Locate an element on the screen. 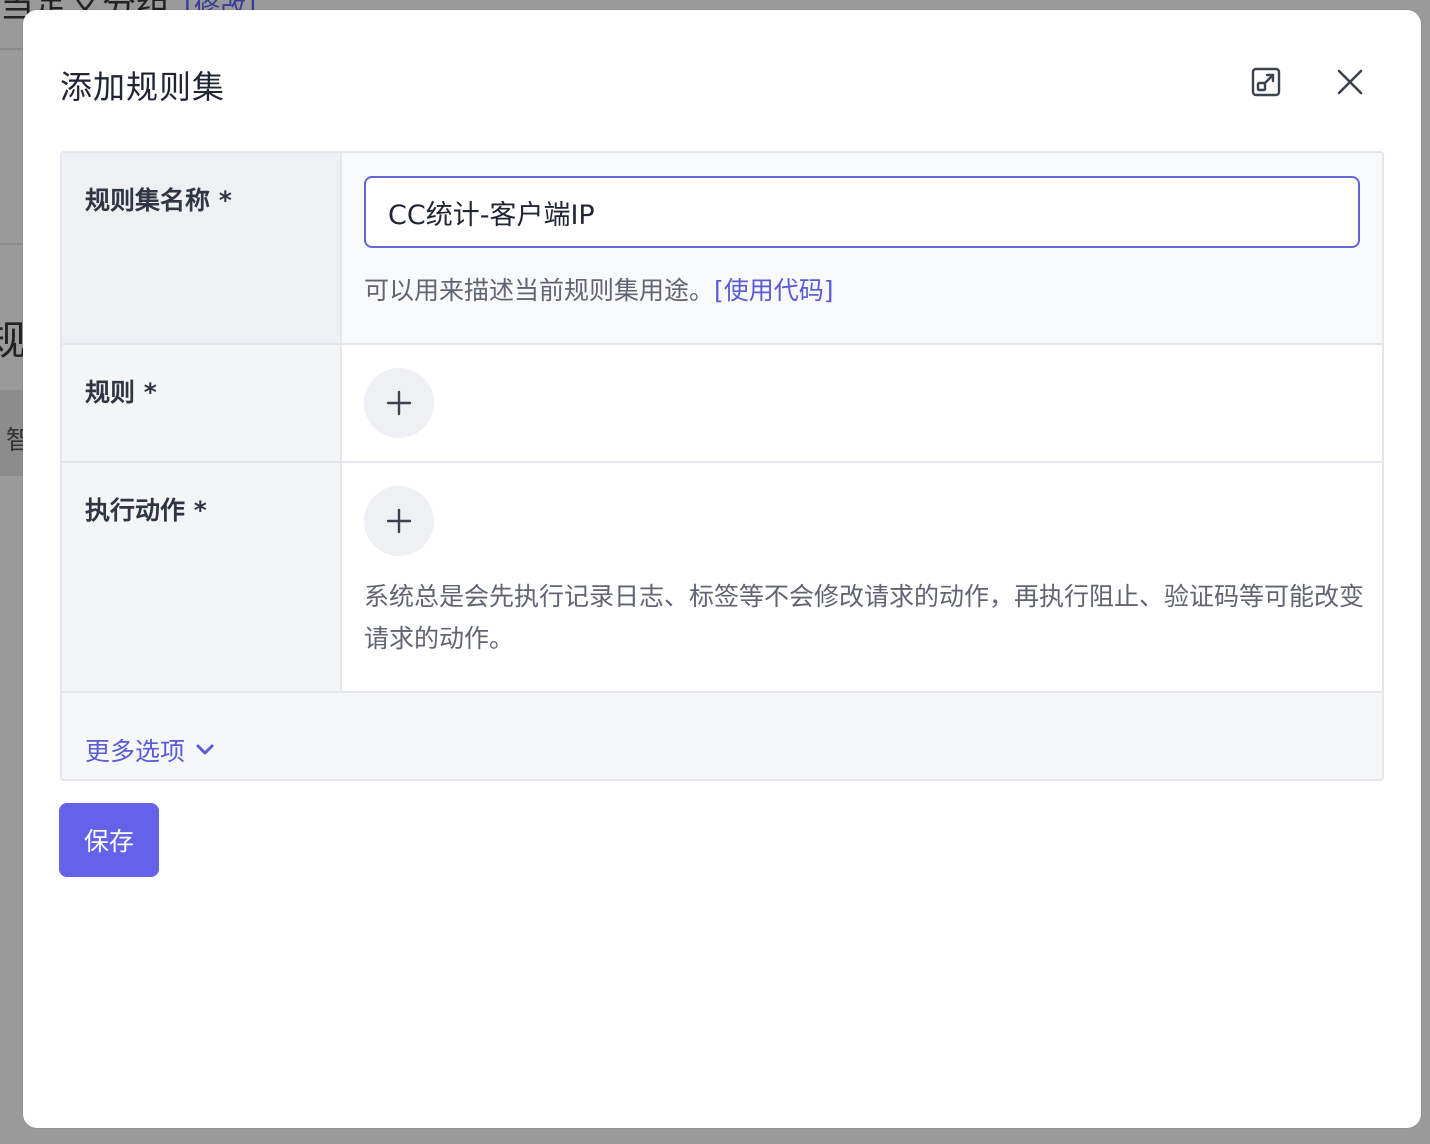  form-row-rules: 规则 * is located at coordinates (722, 404).